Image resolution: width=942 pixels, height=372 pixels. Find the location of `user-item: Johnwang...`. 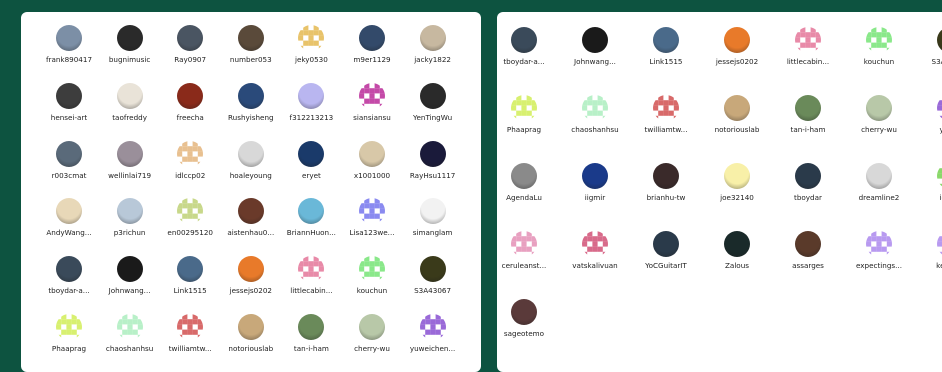

user-item: Johnwang... is located at coordinates (595, 56).